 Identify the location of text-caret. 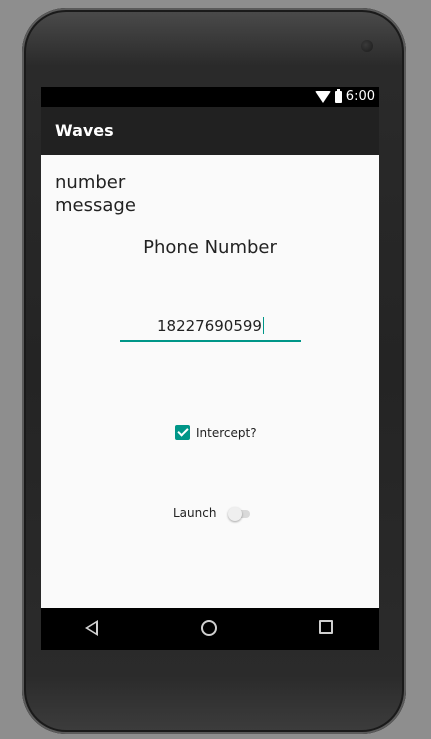
(263, 325).